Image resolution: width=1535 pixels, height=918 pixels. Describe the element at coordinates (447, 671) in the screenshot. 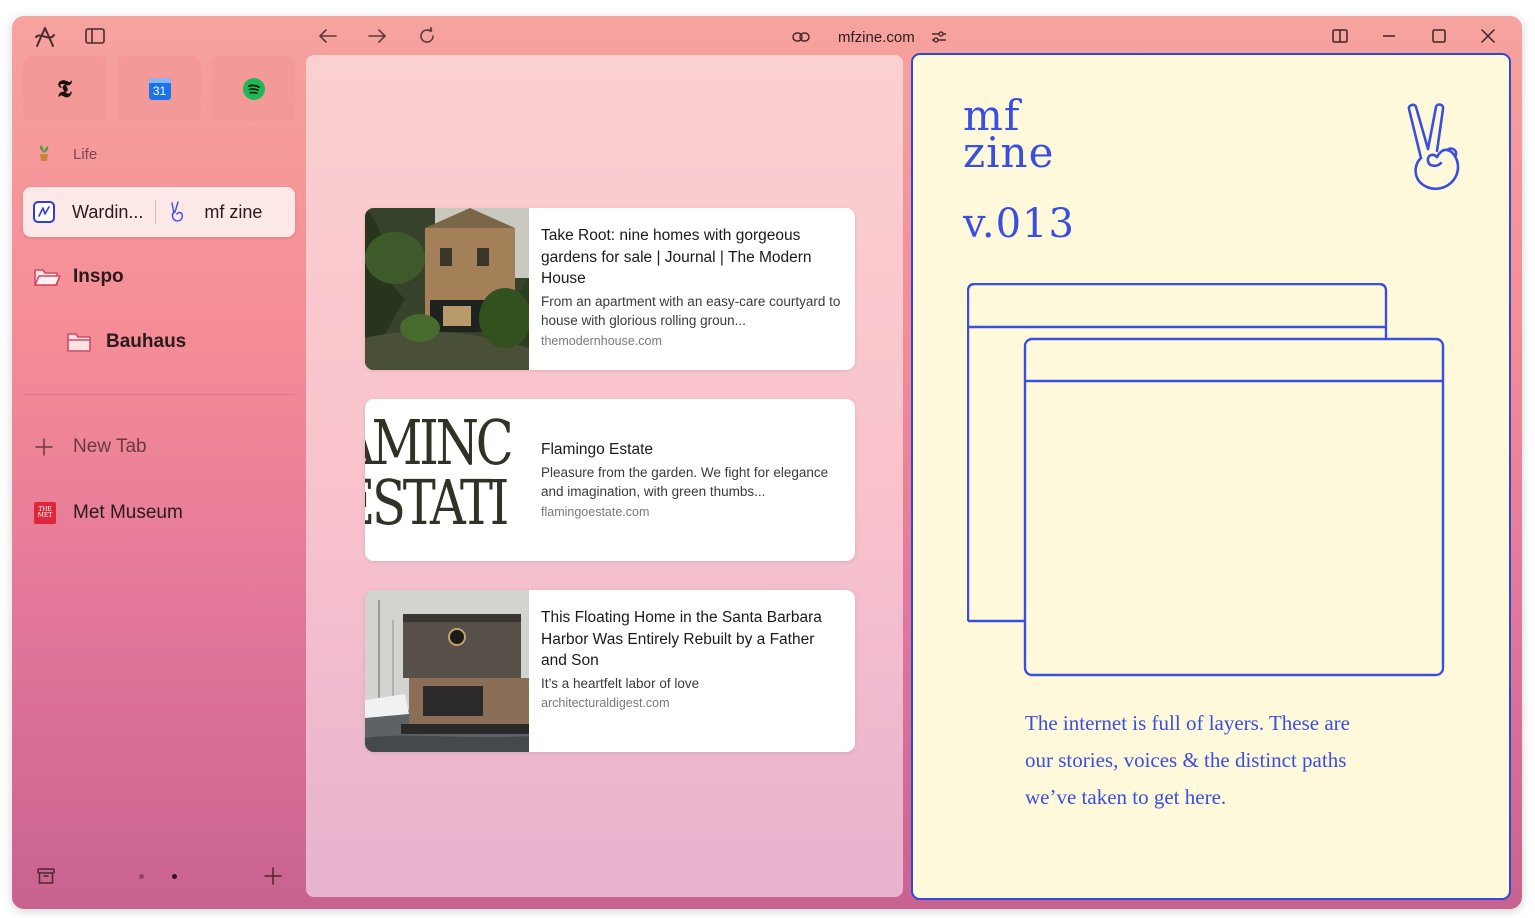

I see `card-thumbnail-floating-home` at that location.